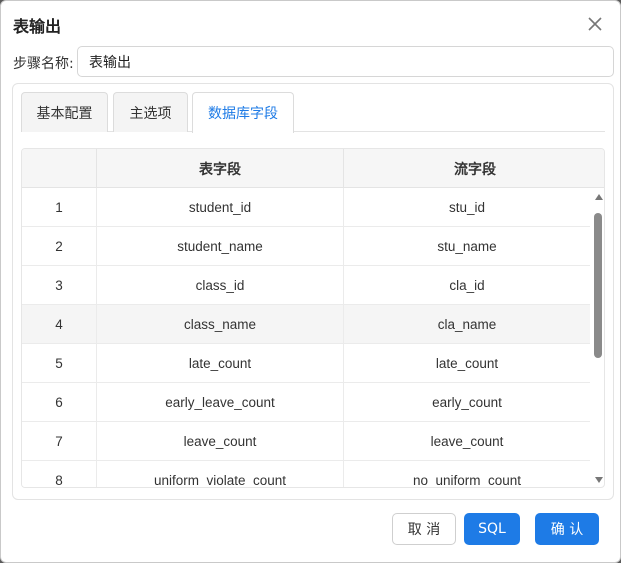  I want to click on confirm-button: 确 认, so click(567, 529).